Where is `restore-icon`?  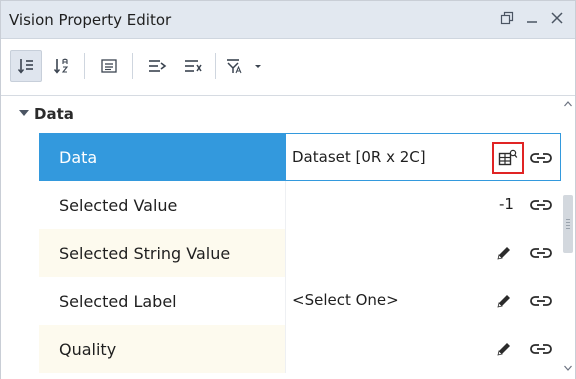 restore-icon is located at coordinates (507, 18).